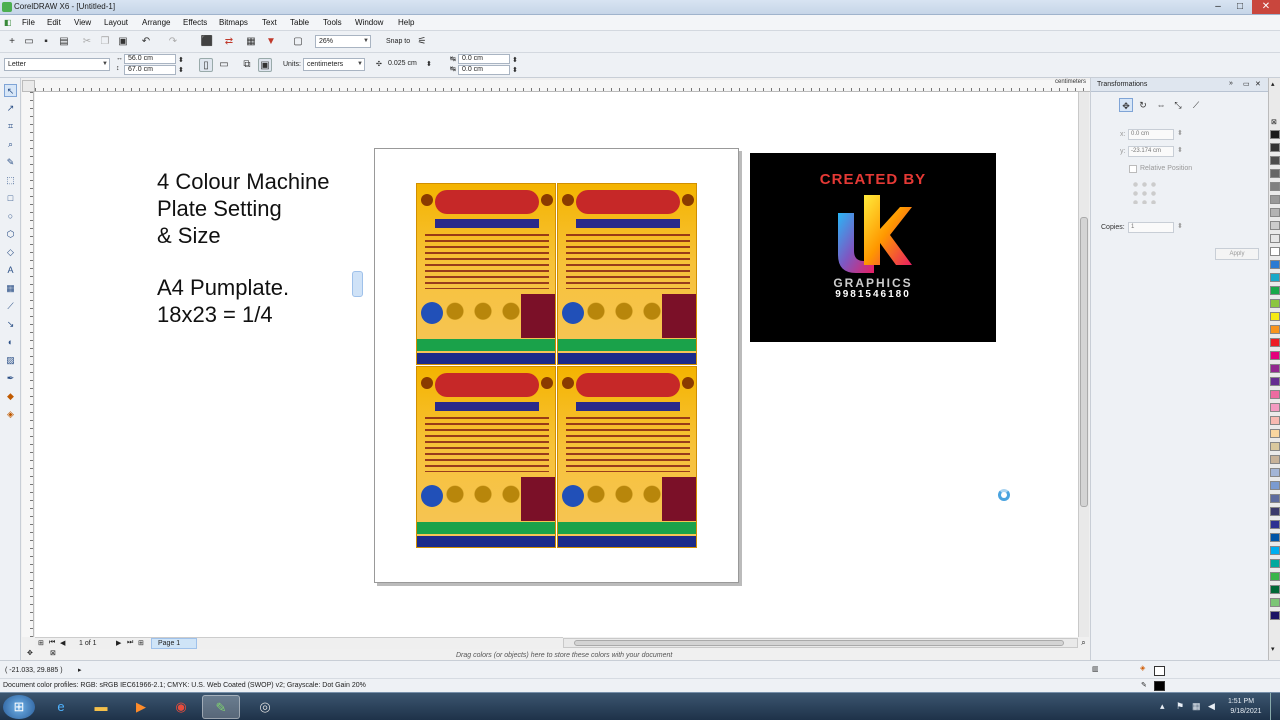 The width and height of the screenshot is (1280, 720). I want to click on ruler-corner, so click(28, 86).